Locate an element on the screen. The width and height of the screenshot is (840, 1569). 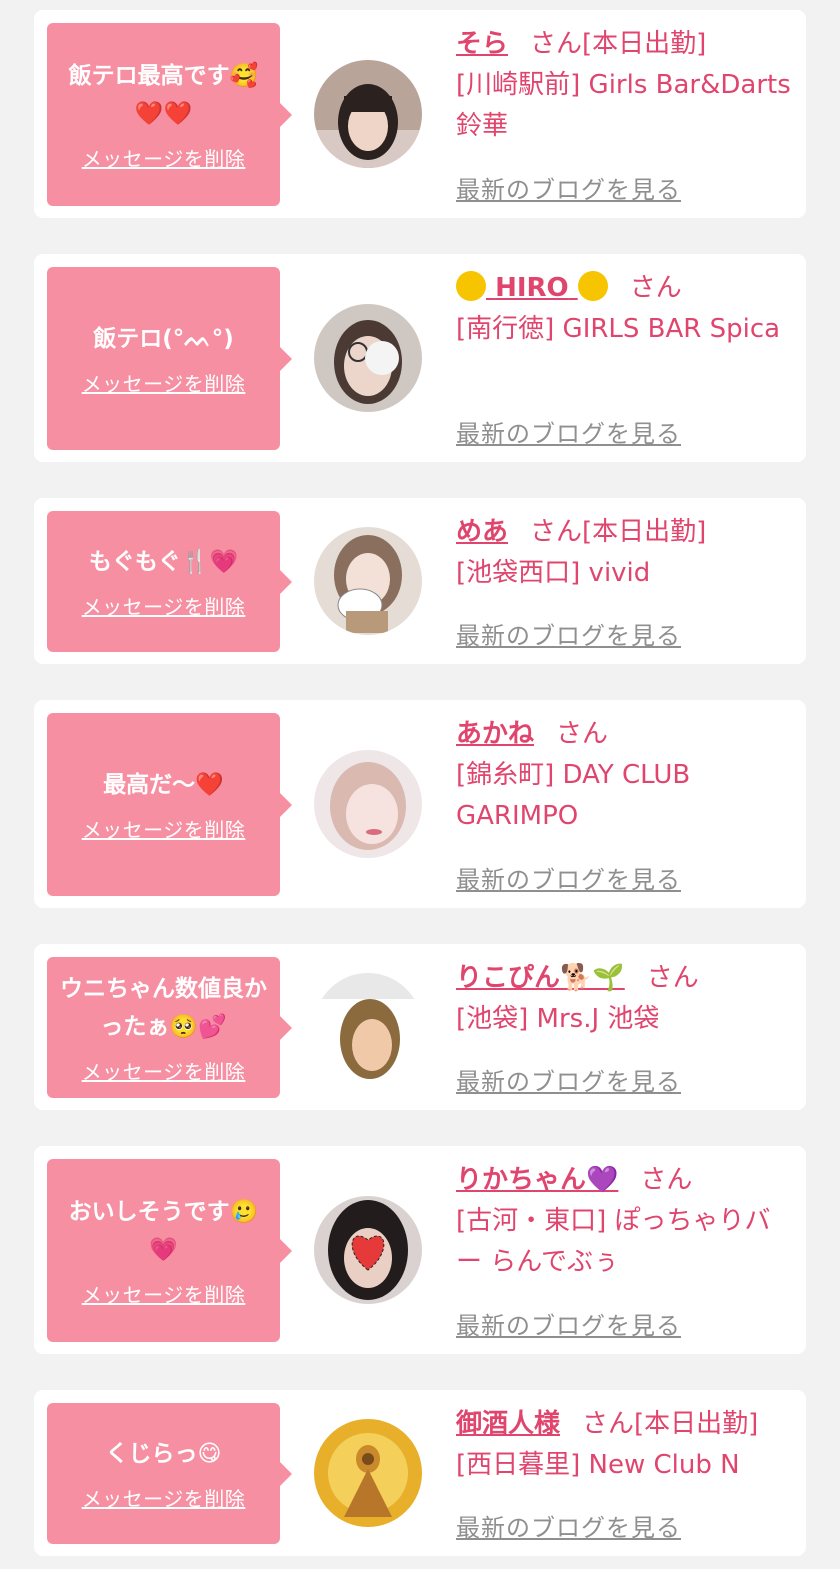
hostess-name-link: HIRO is located at coordinates (532, 287).